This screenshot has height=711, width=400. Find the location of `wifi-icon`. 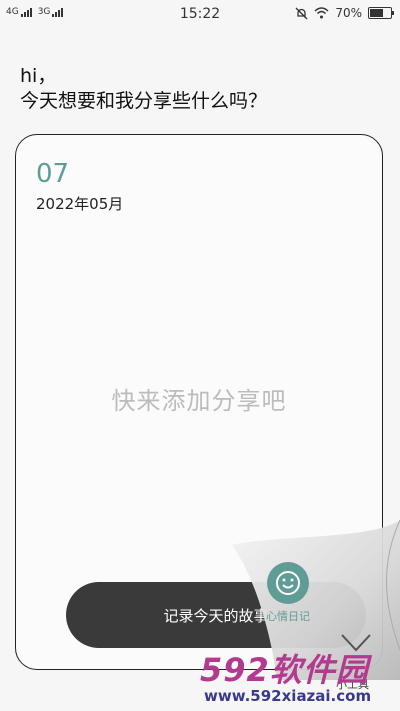

wifi-icon is located at coordinates (321, 13).